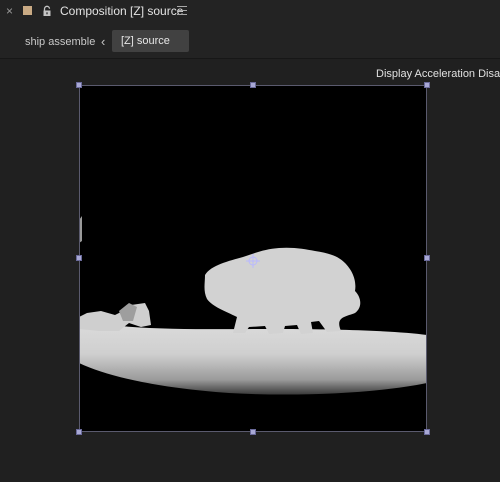 The image size is (500, 482). Describe the element at coordinates (47, 10) in the screenshot. I see `lock-icon` at that location.